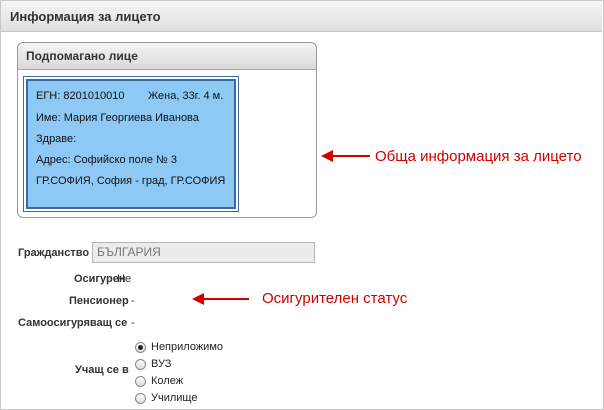 The image size is (604, 410). I want to click on pensioner-value: -, so click(133, 301).